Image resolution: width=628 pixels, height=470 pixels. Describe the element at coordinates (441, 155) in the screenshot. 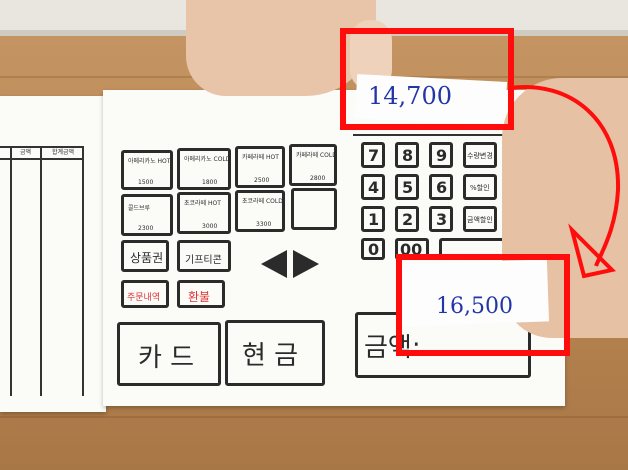

I see `key-9: 9` at that location.